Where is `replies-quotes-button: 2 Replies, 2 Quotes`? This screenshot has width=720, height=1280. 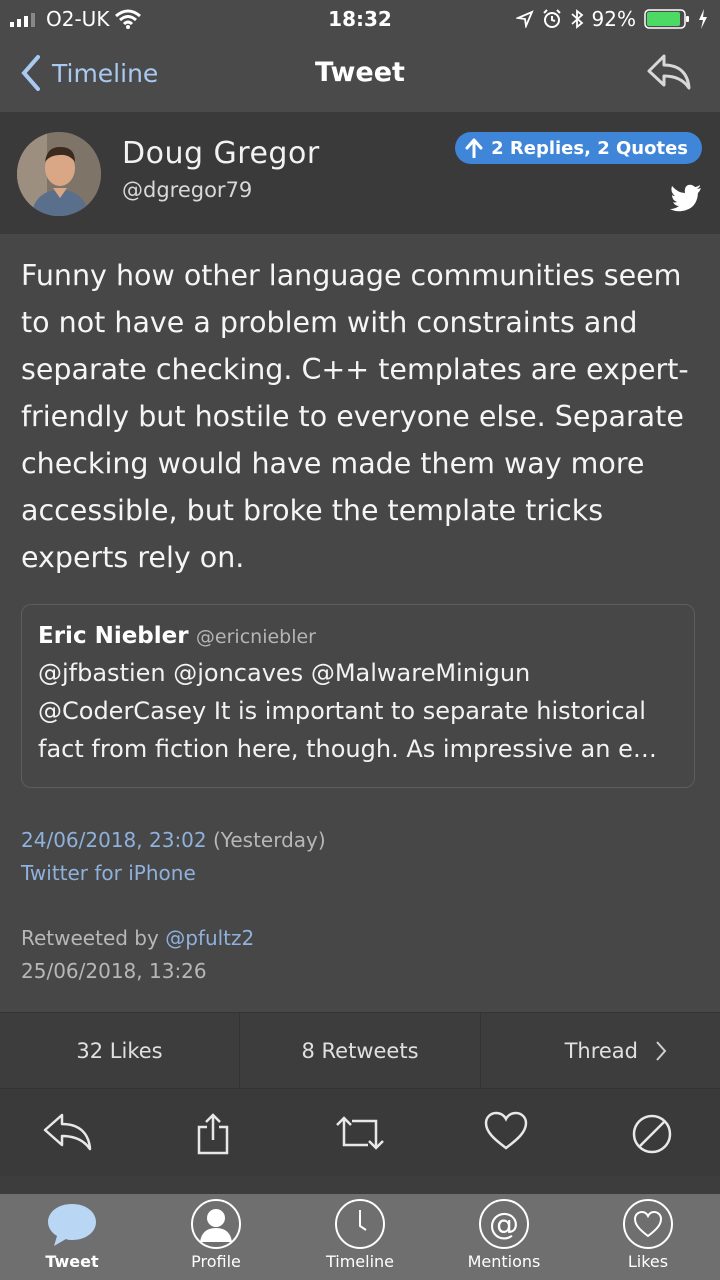
replies-quotes-button: 2 Replies, 2 Quotes is located at coordinates (578, 148).